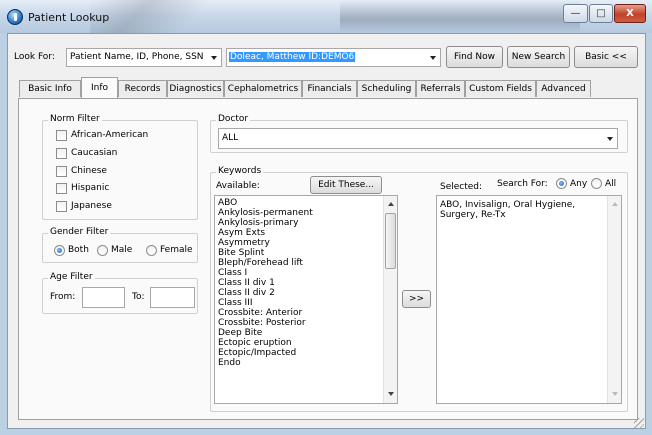  What do you see at coordinates (246, 293) in the screenshot?
I see `list-item: Class II div 2` at bounding box center [246, 293].